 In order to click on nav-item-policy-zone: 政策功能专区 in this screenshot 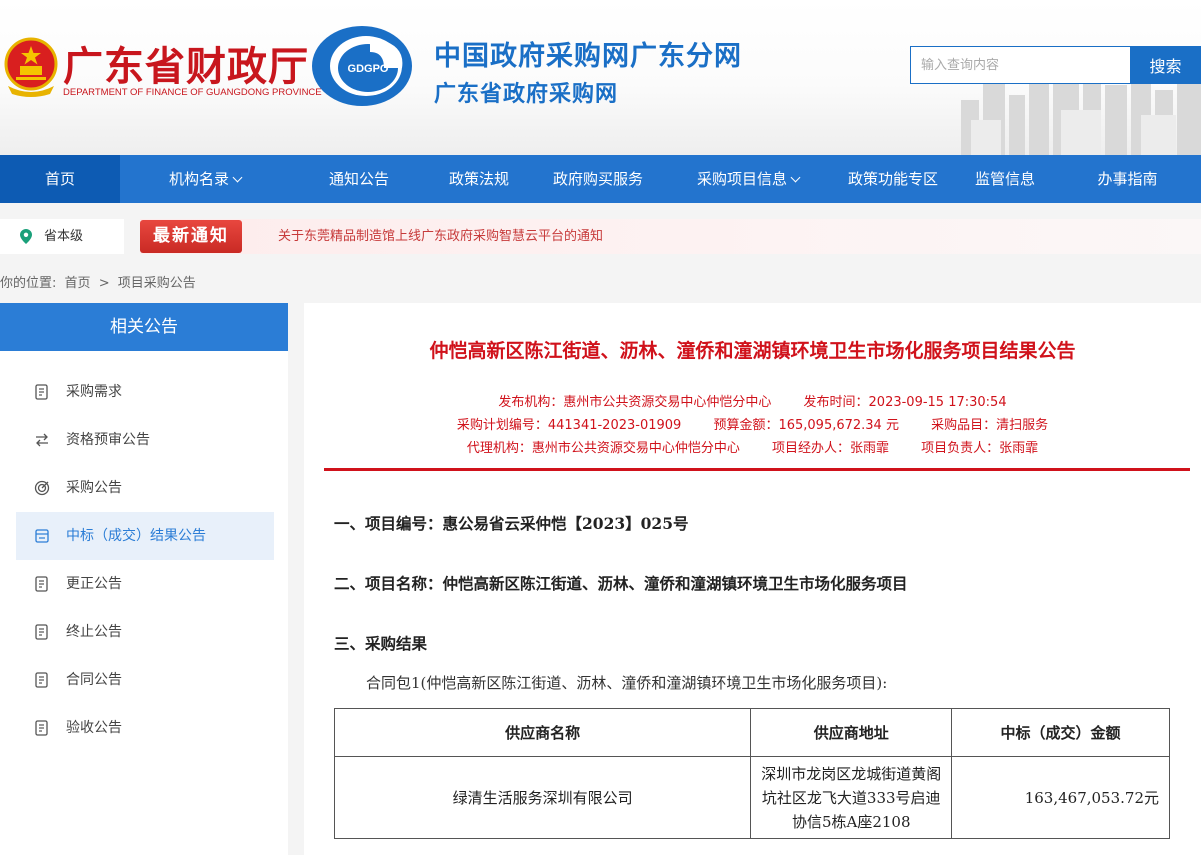, I will do `click(893, 179)`.